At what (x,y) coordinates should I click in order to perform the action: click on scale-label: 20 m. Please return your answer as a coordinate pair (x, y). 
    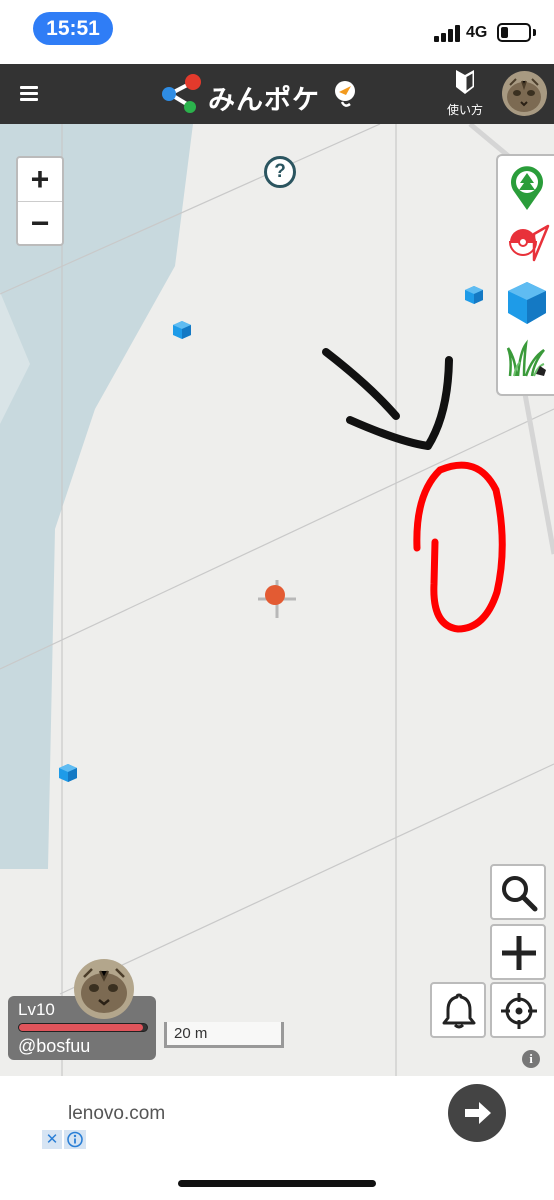
    Looking at the image, I should click on (191, 1033).